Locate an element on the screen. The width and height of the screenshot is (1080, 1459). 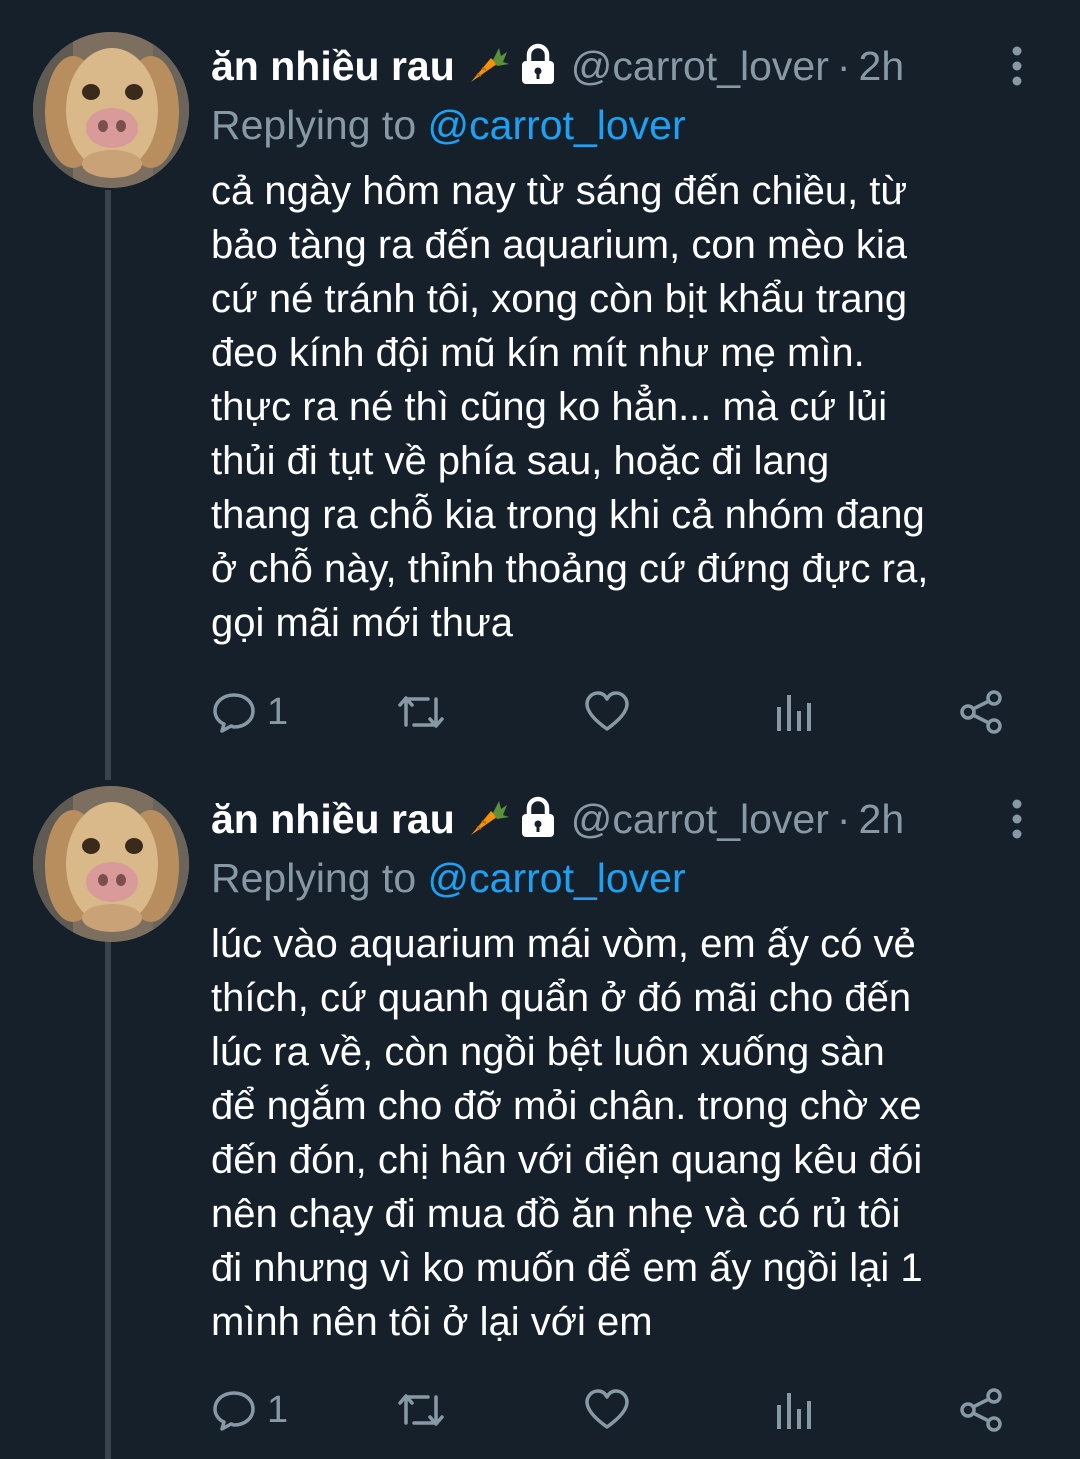
tweet-text-line: đến đón, chị hân với điện quang kêu đói is located at coordinates (567, 1160).